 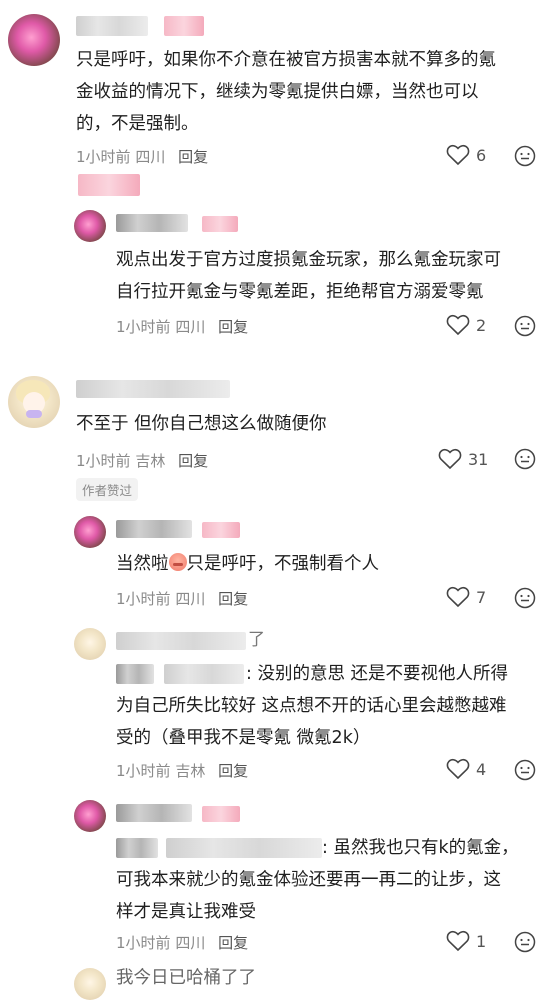 What do you see at coordinates (478, 459) in the screenshot?
I see `like-count: 31` at bounding box center [478, 459].